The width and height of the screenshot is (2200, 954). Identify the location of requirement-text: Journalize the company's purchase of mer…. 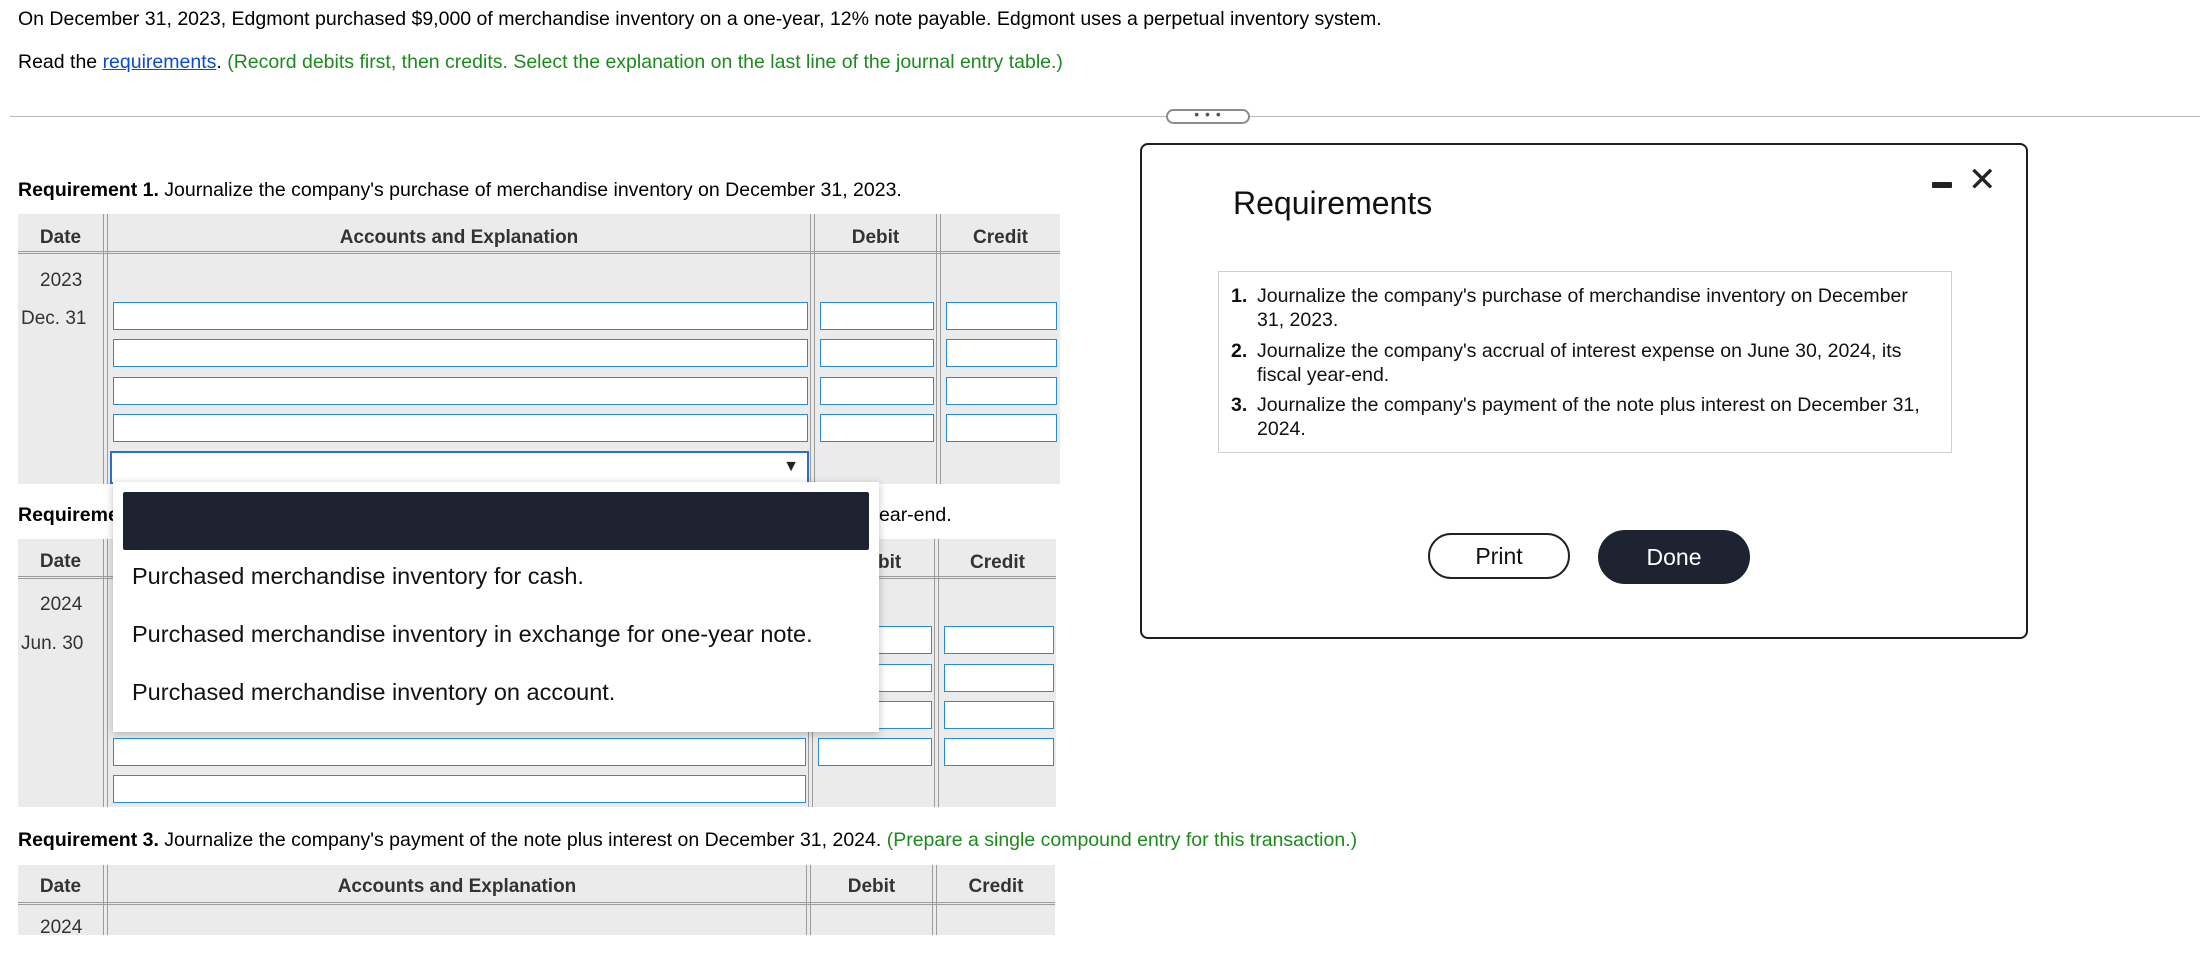
(1582, 308).